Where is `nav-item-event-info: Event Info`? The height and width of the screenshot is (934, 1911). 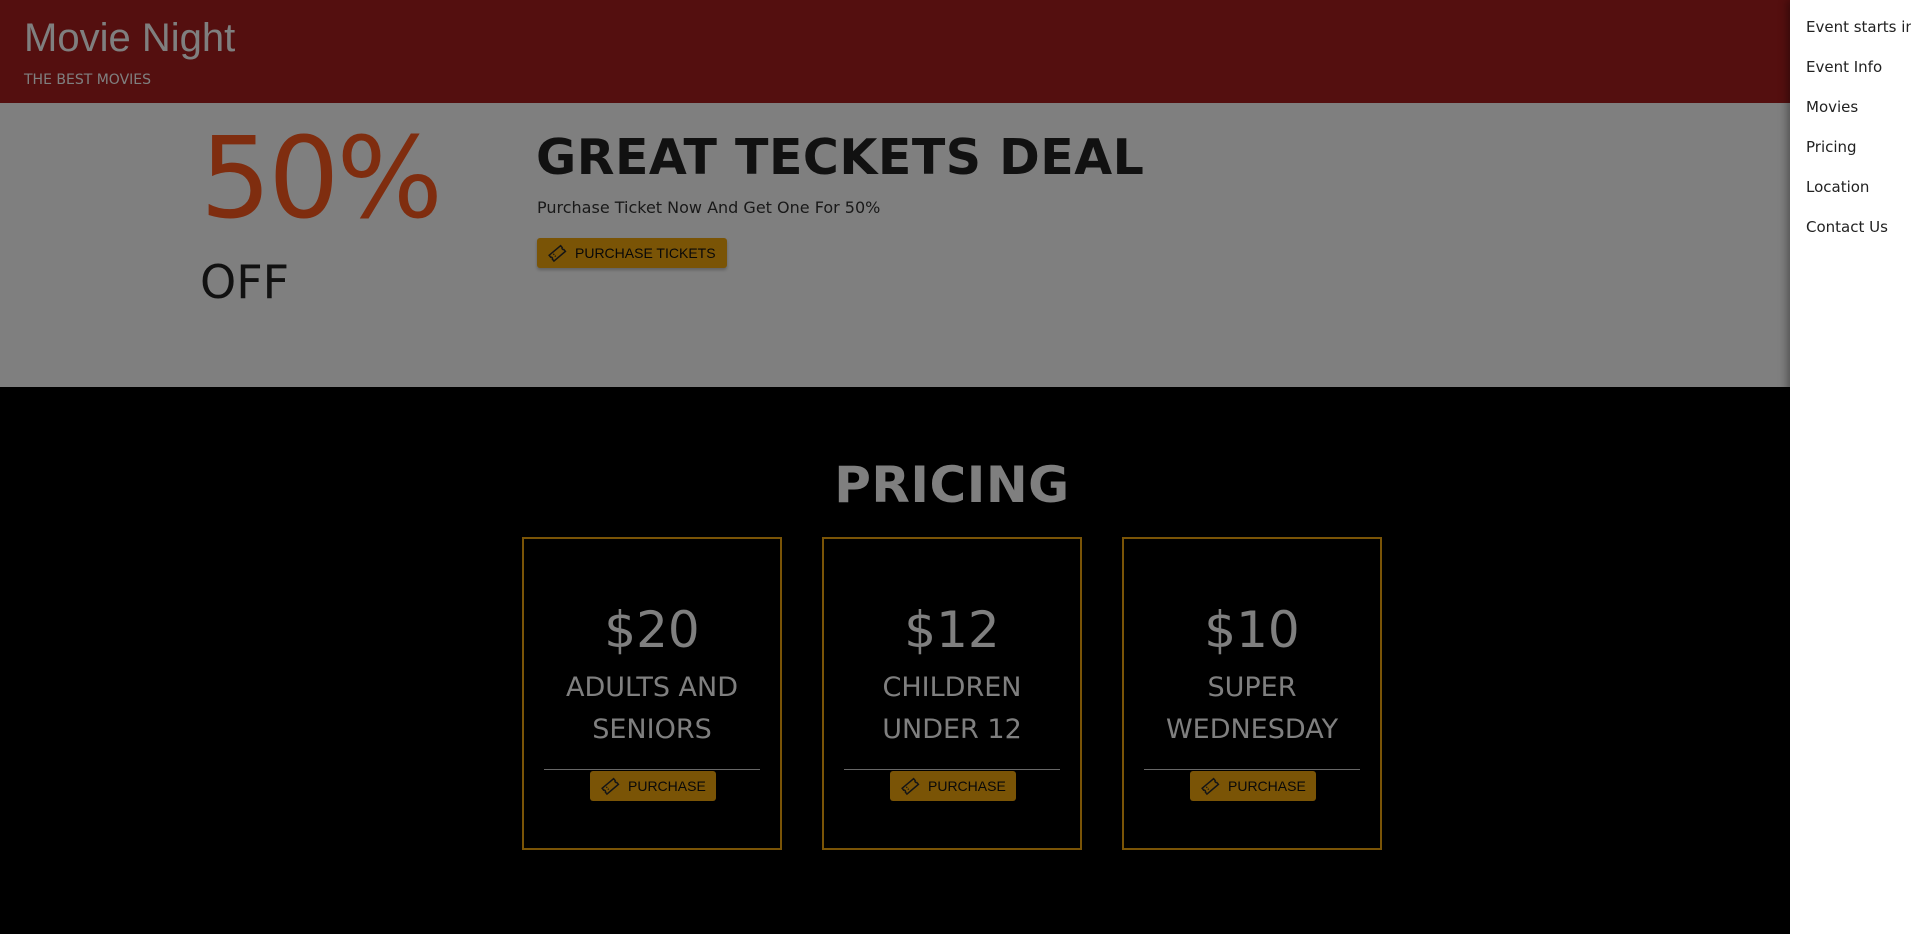
nav-item-event-info: Event Info is located at coordinates (1844, 67).